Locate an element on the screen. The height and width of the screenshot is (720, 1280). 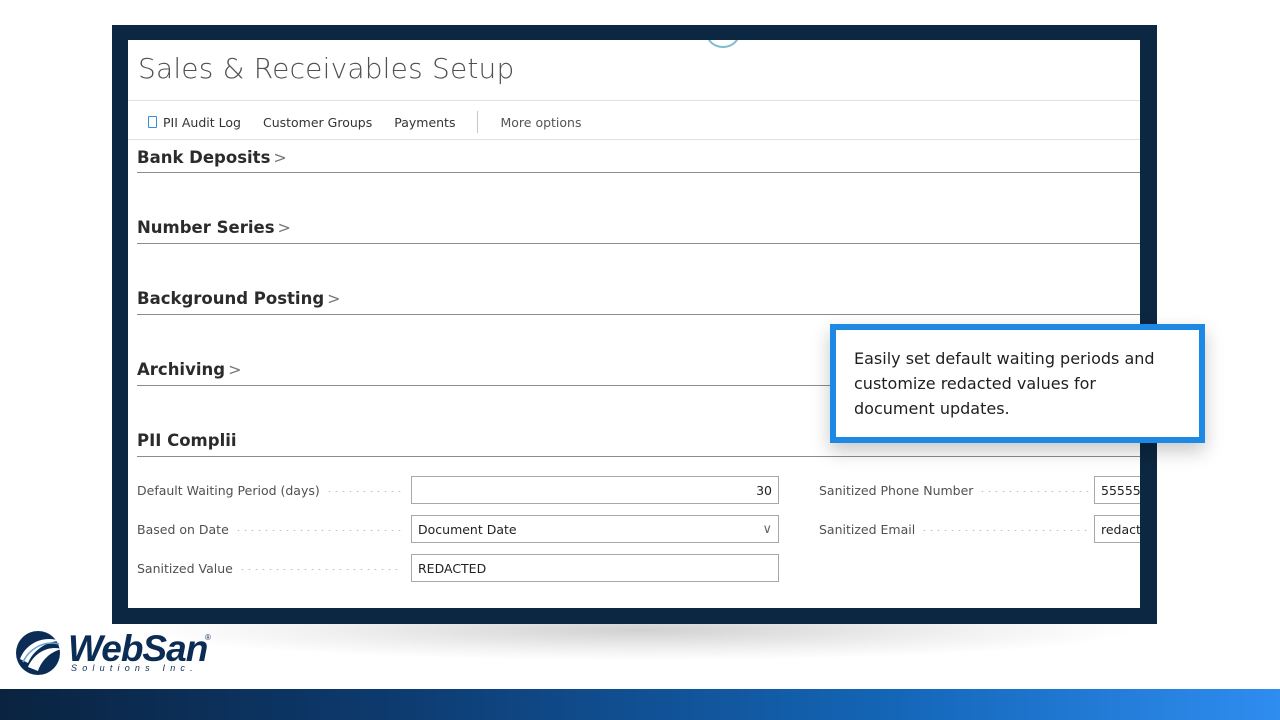
sanitized-value-input: REDACTED is located at coordinates (595, 568).